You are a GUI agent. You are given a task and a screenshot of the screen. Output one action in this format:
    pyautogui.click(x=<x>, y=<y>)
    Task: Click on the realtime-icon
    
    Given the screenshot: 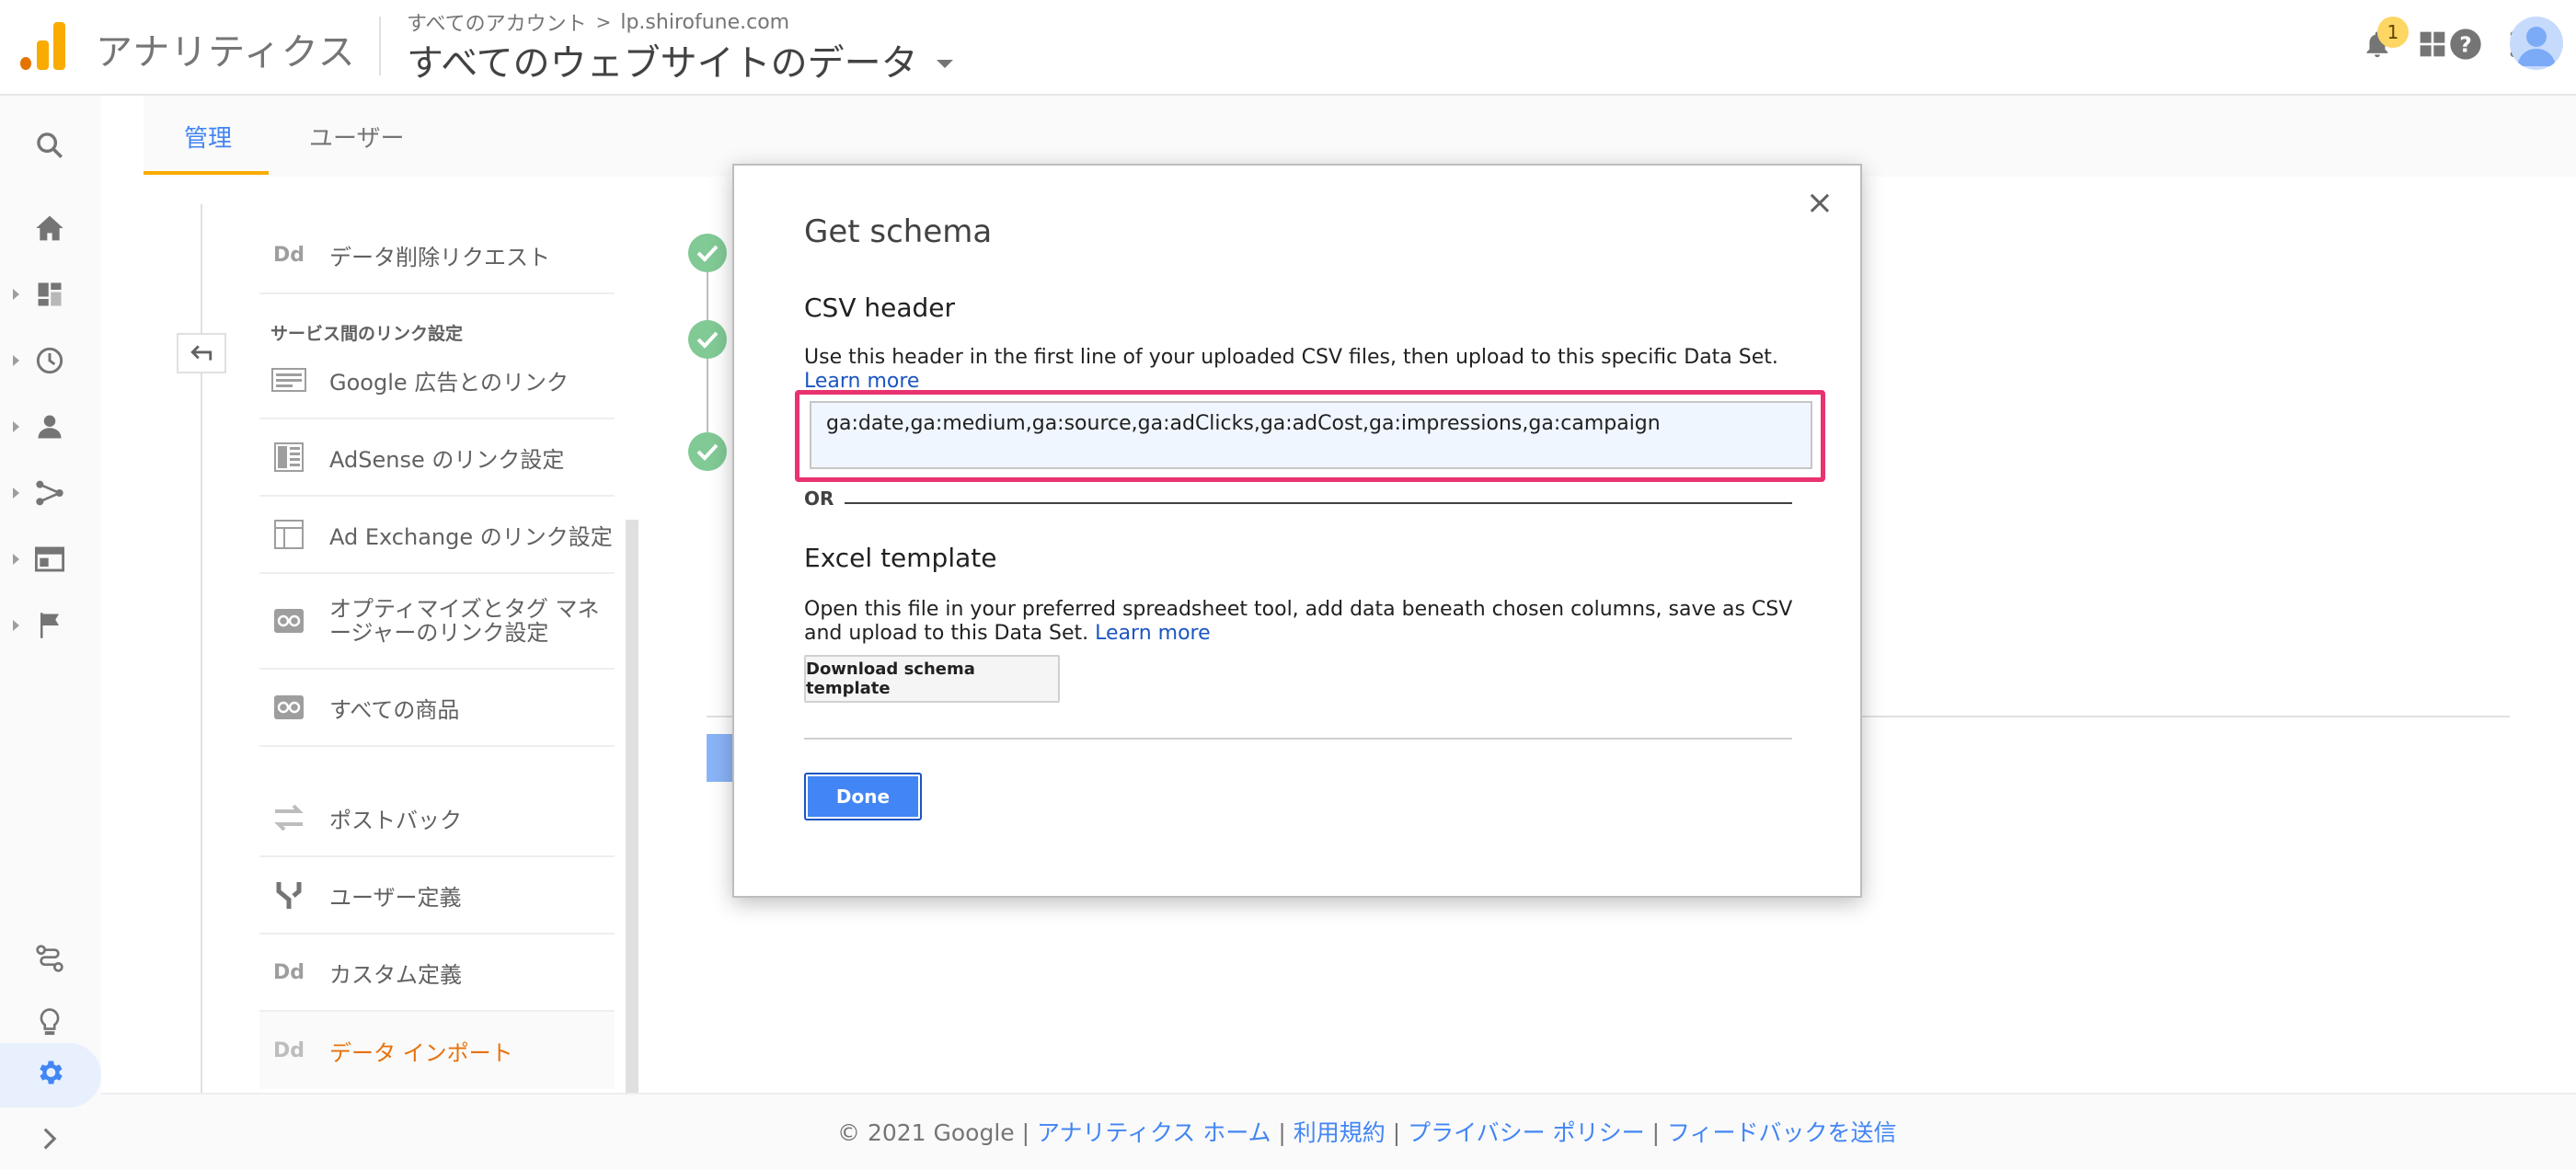 What is the action you would take?
    pyautogui.click(x=49, y=360)
    